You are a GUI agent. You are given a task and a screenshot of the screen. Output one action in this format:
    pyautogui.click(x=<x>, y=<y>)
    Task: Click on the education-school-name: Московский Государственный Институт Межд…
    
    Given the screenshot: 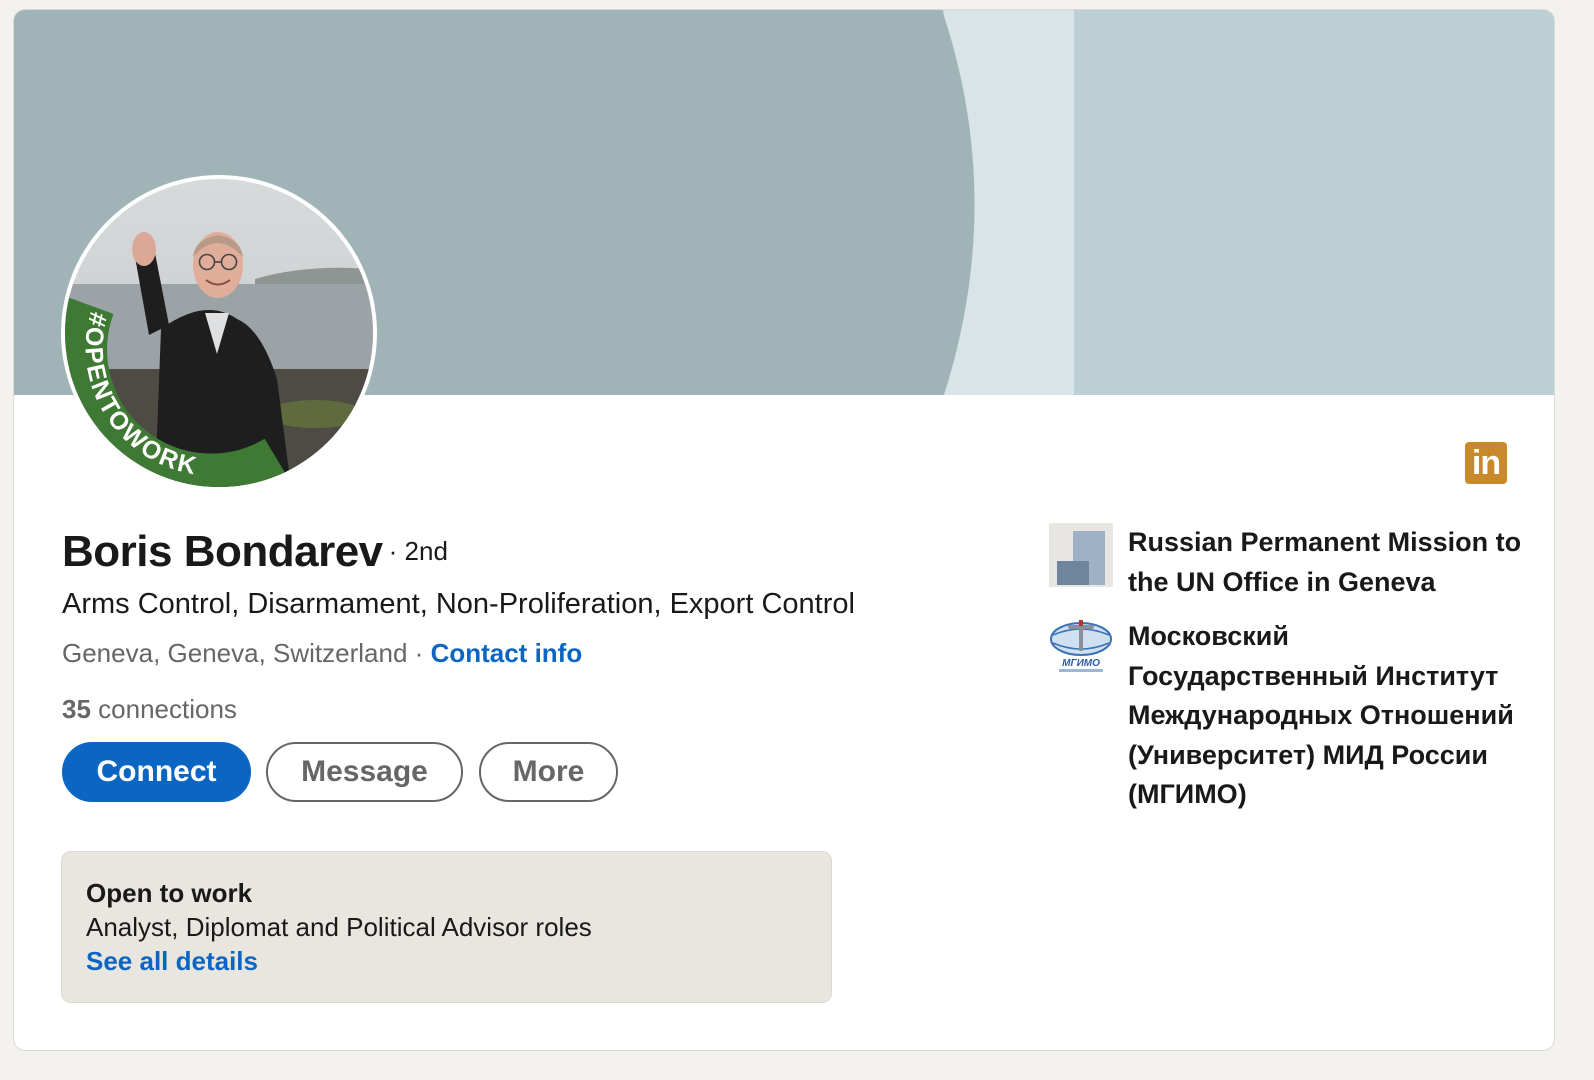 What is the action you would take?
    pyautogui.click(x=1321, y=715)
    